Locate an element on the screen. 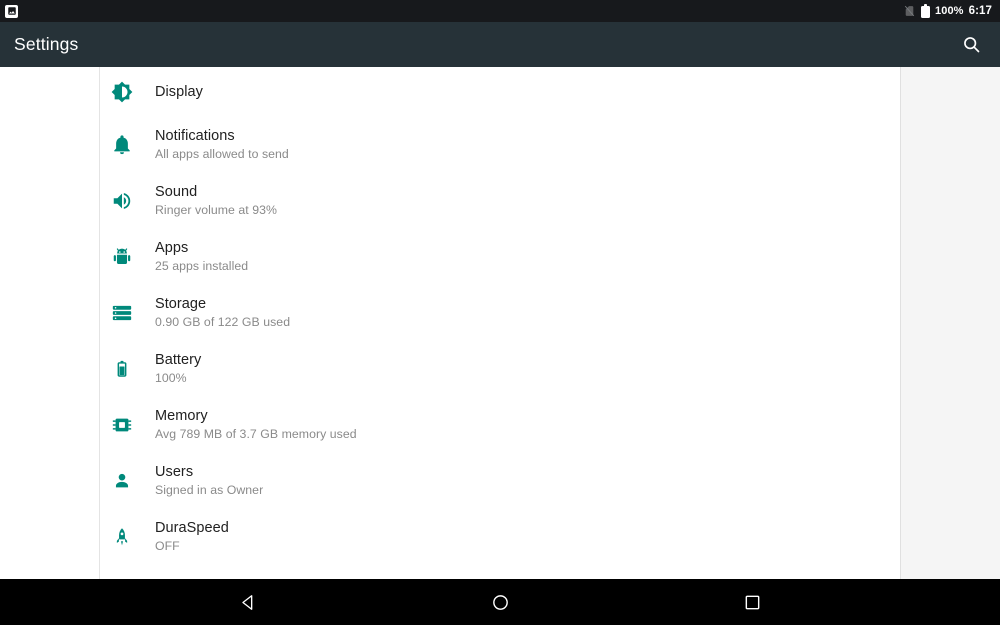 The width and height of the screenshot is (1000, 625). settings-row-title: Notifications is located at coordinates (195, 136).